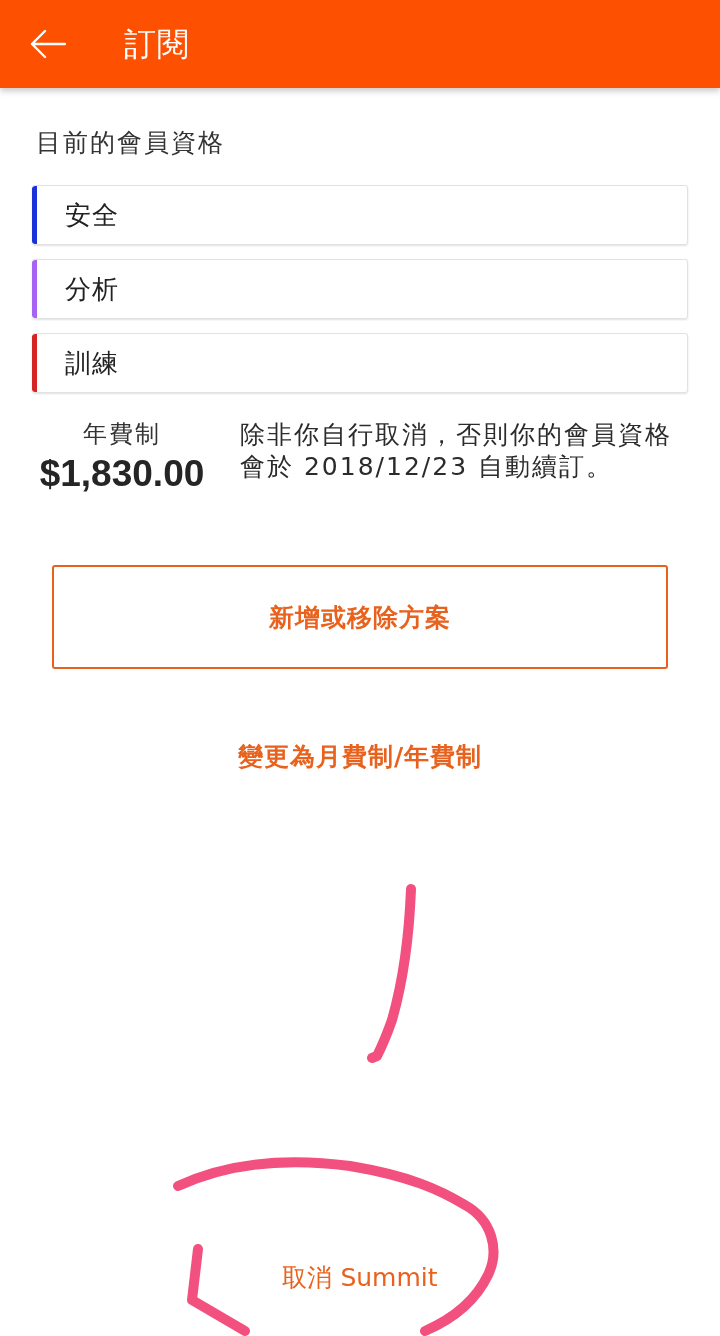 Image resolution: width=720 pixels, height=1336 pixels. What do you see at coordinates (456, 451) in the screenshot?
I see `renewal-note: 除非你自行取消，否則你的會員資格會於 2018/12/23 自動續訂。` at bounding box center [456, 451].